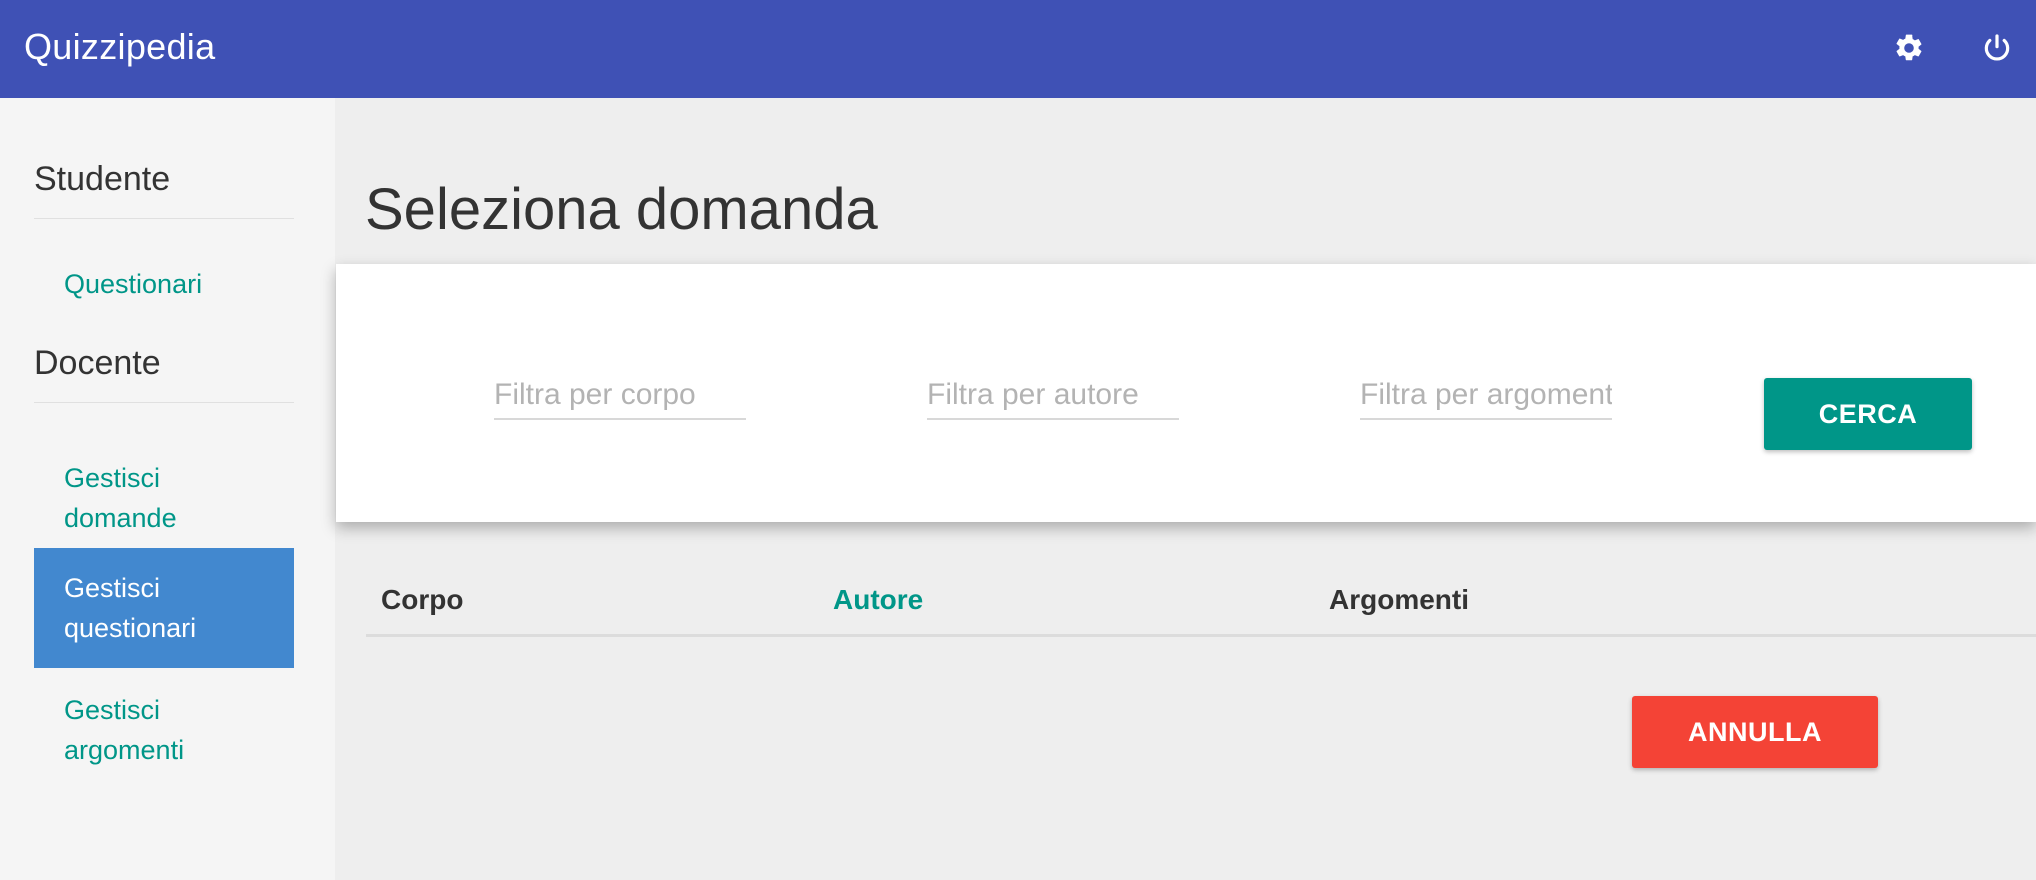 The width and height of the screenshot is (2036, 880). What do you see at coordinates (164, 732) in the screenshot?
I see `sidebar-item-gestisci-argomenti: Gestisci argomenti` at bounding box center [164, 732].